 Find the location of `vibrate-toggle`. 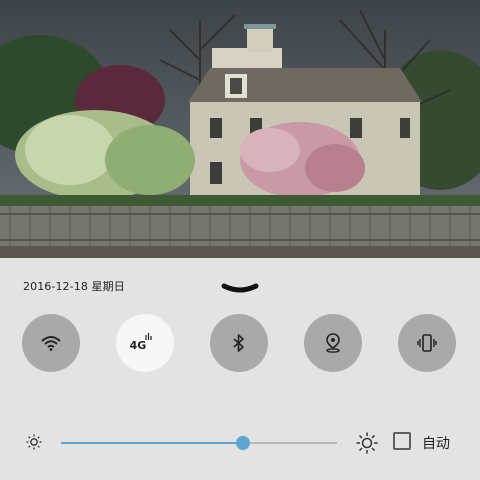

vibrate-toggle is located at coordinates (427, 343).